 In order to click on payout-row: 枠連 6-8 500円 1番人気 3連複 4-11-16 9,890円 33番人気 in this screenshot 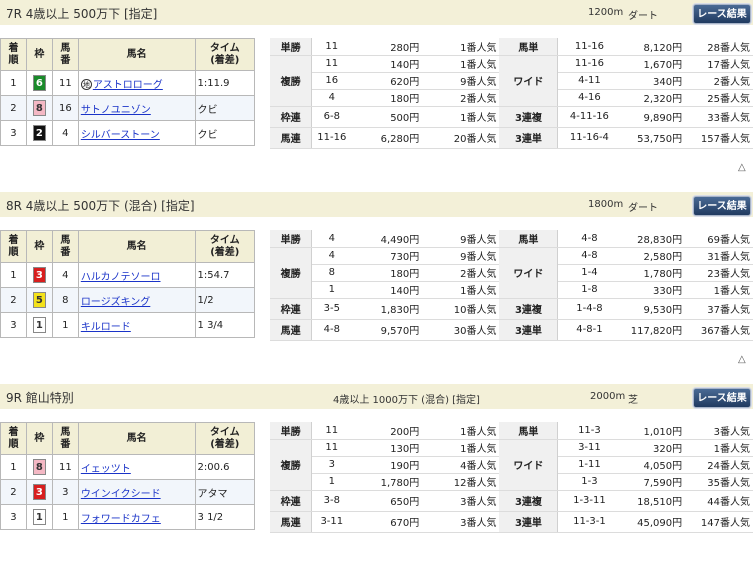, I will do `click(511, 116)`.